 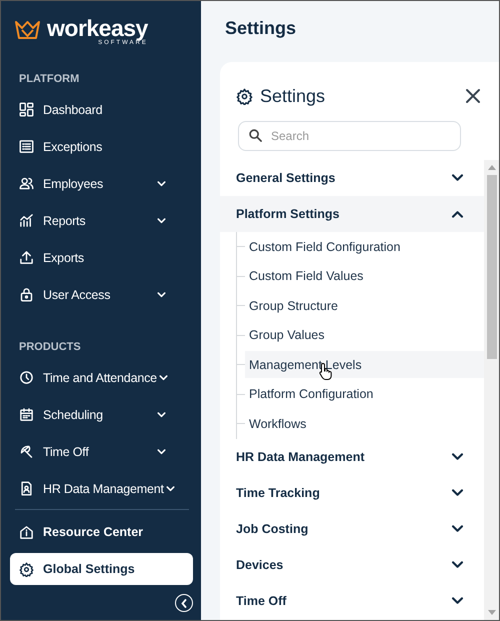 I want to click on chart-icon, so click(x=26, y=220).